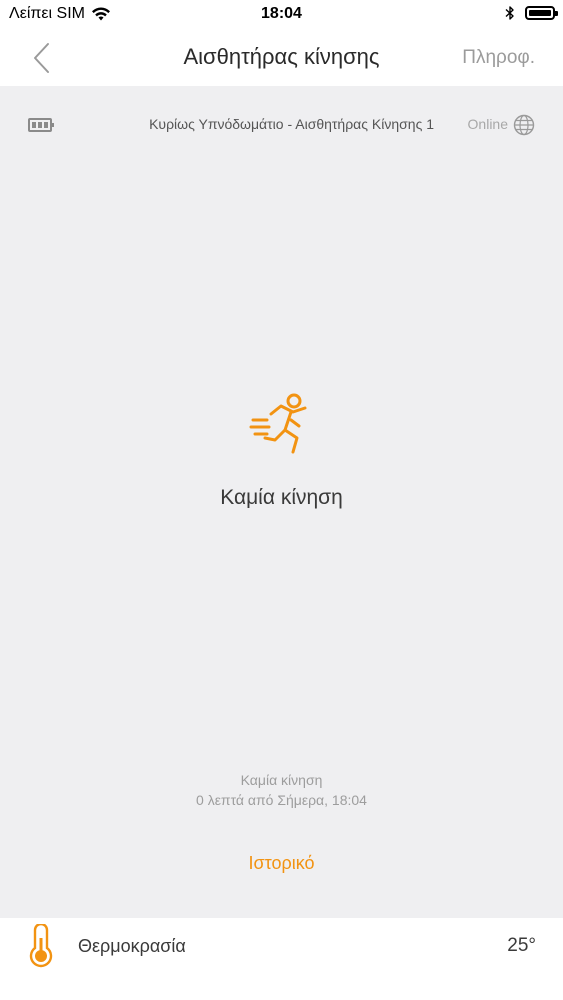 The width and height of the screenshot is (563, 1000). Describe the element at coordinates (521, 945) in the screenshot. I see `temperature-value: 25°` at that location.